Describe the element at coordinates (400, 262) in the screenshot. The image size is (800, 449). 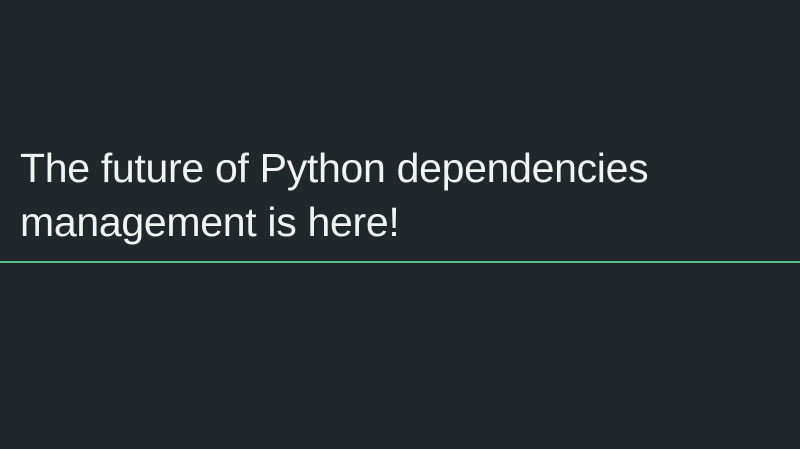
I see `accent-divider-line` at that location.